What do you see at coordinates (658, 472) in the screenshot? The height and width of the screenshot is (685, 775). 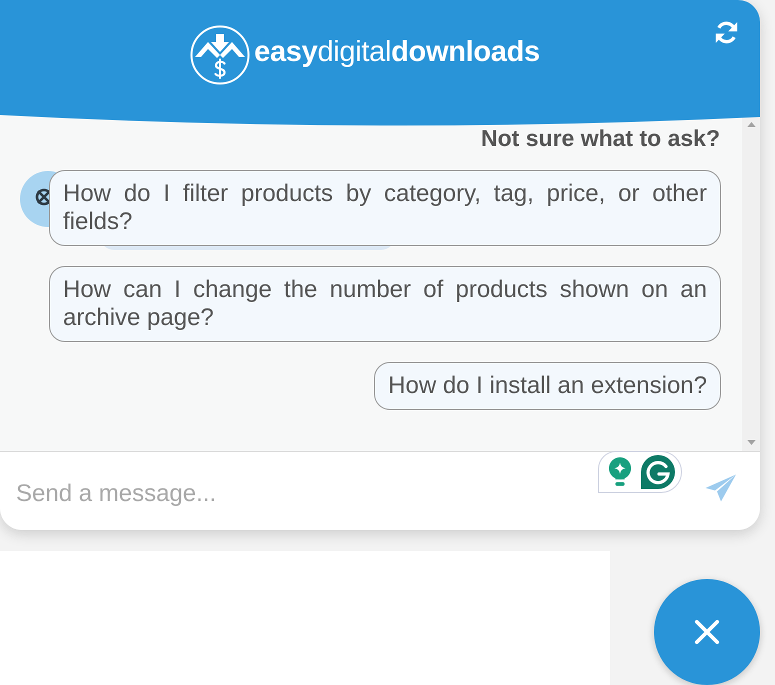 I see `g-logo-icon` at bounding box center [658, 472].